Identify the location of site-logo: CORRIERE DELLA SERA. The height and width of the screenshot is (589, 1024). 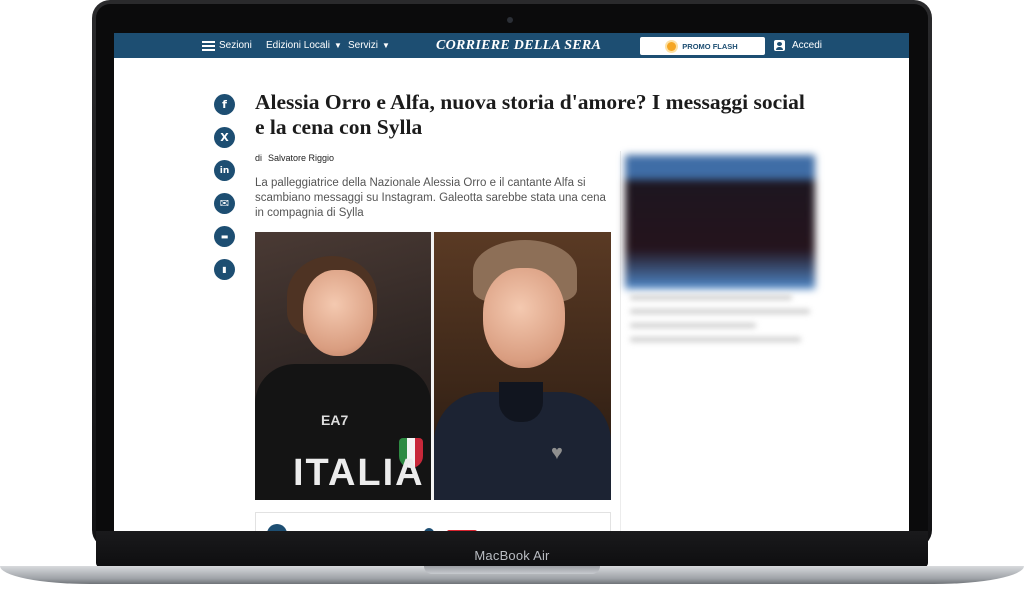
(518, 45).